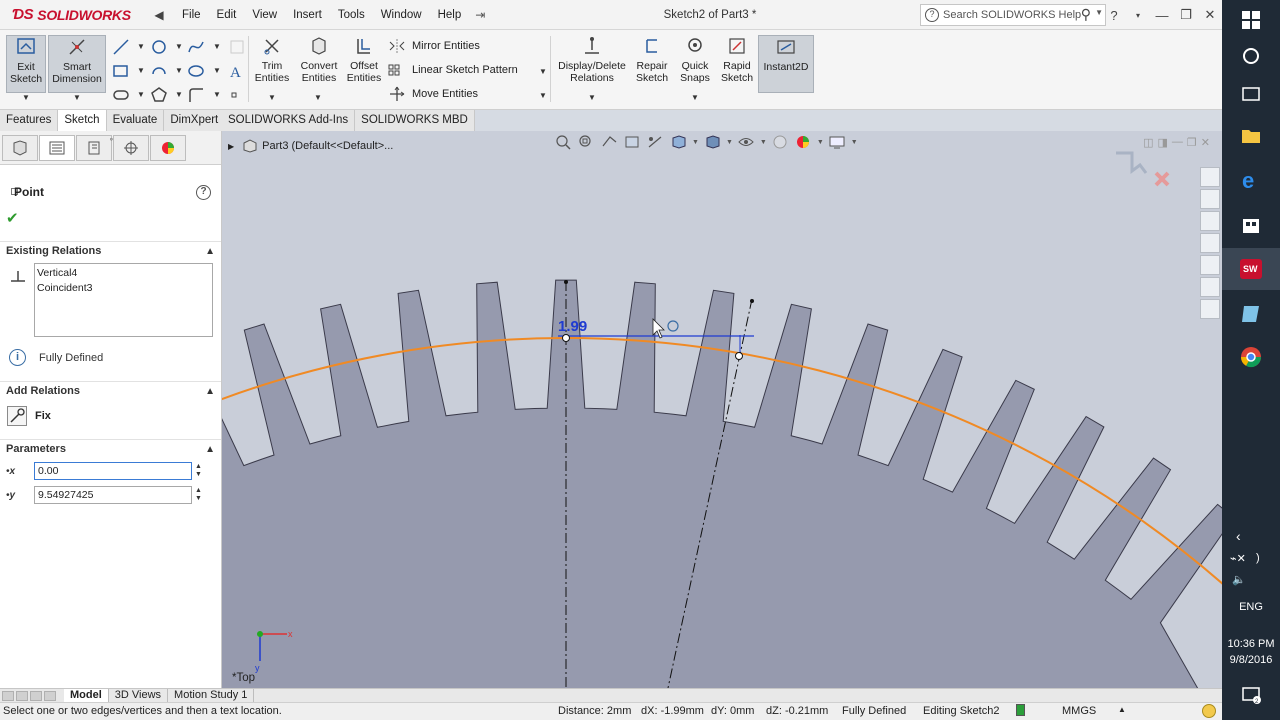 The height and width of the screenshot is (720, 1280). What do you see at coordinates (200, 471) in the screenshot?
I see `param-x-spinner-icon: ▲ ▼` at bounding box center [200, 471].